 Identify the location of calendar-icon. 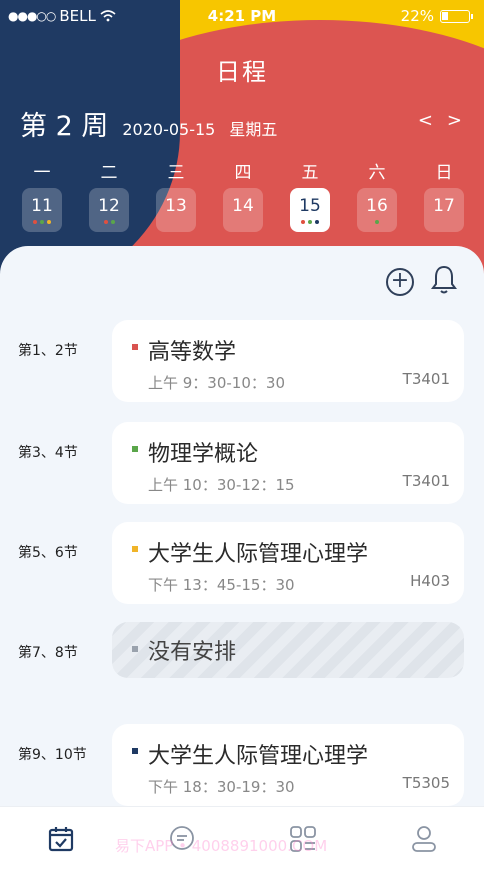
(60, 838).